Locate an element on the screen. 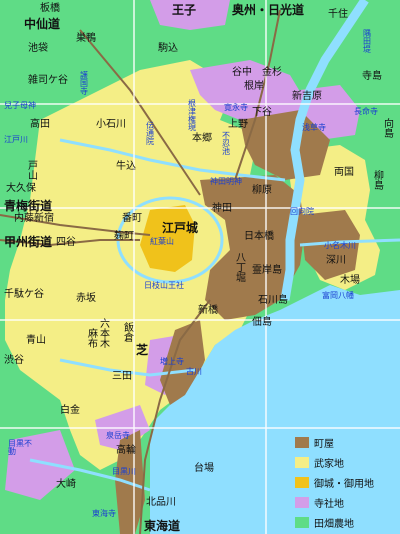 The image size is (400, 534). label-nezu-gongen: 根津権現 is located at coordinates (192, 115).